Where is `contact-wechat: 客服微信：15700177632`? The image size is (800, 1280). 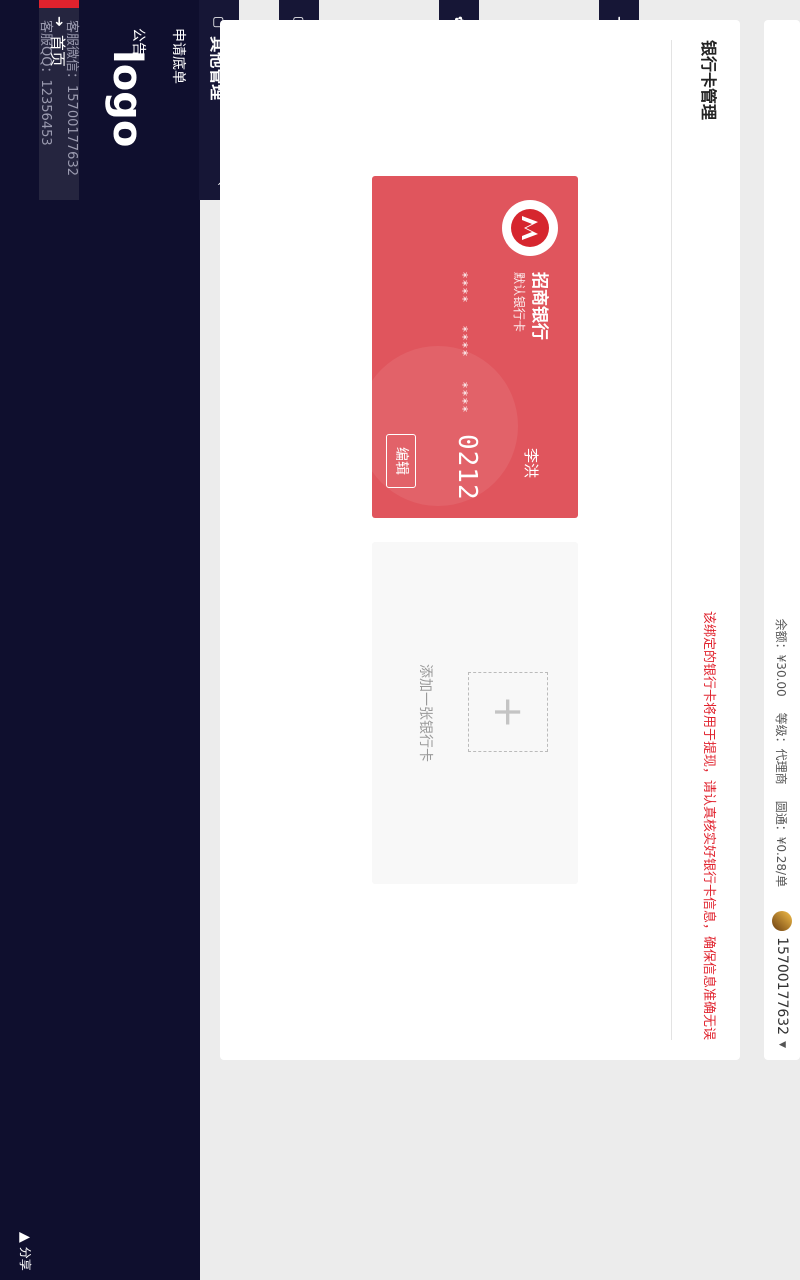
contact-wechat: 客服微信：15700177632 is located at coordinates (71, 98).